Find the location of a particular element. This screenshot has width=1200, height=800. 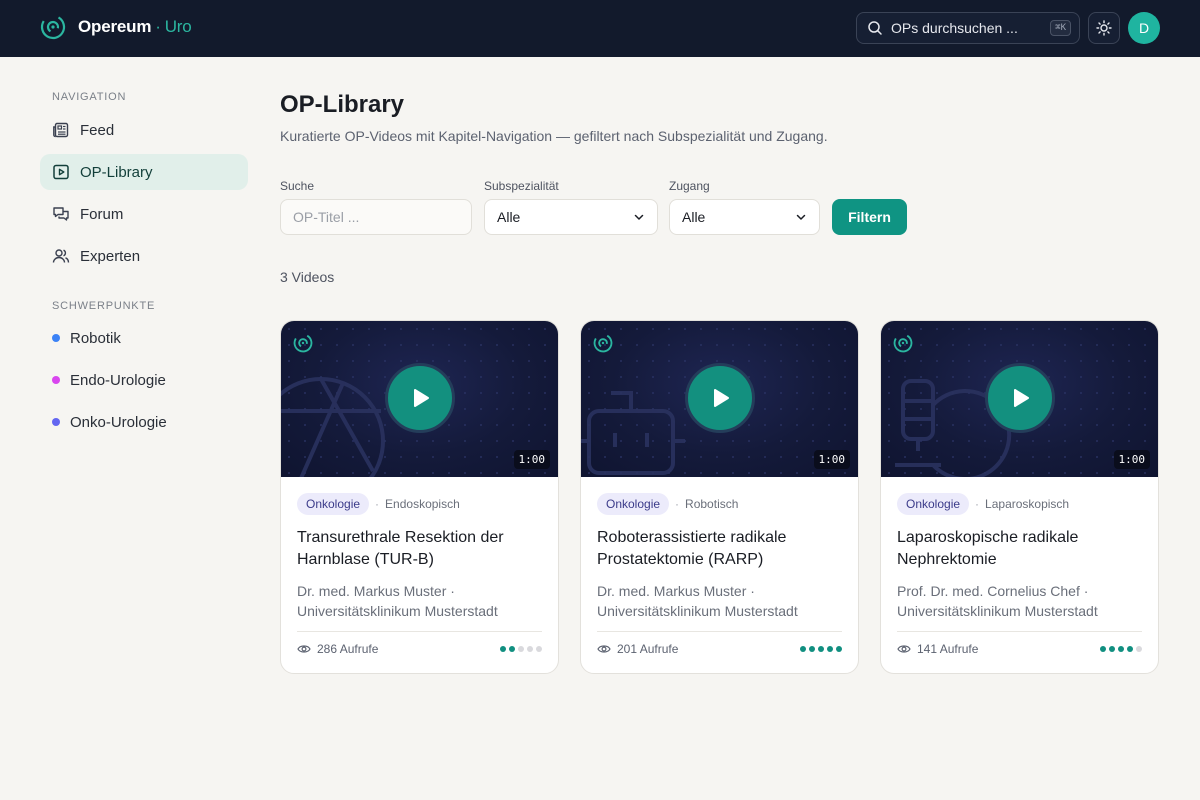

sidebar-item-forum: Forum is located at coordinates (144, 214).